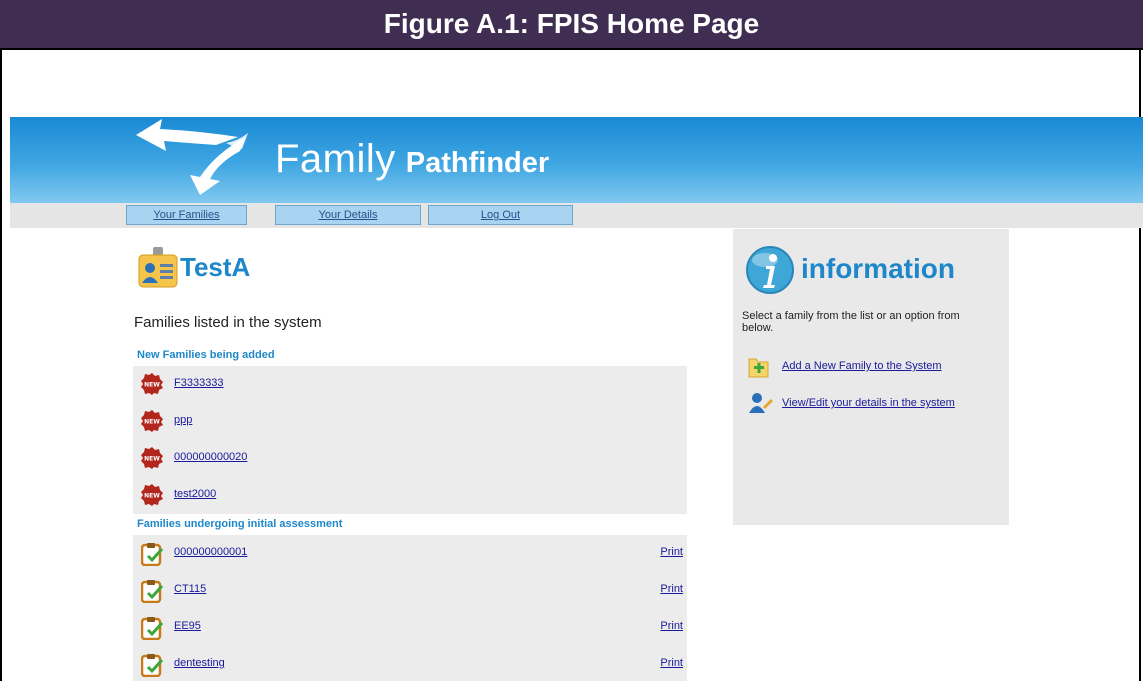 The height and width of the screenshot is (683, 1143). What do you see at coordinates (187, 626) in the screenshot?
I see `family-link: EE95` at bounding box center [187, 626].